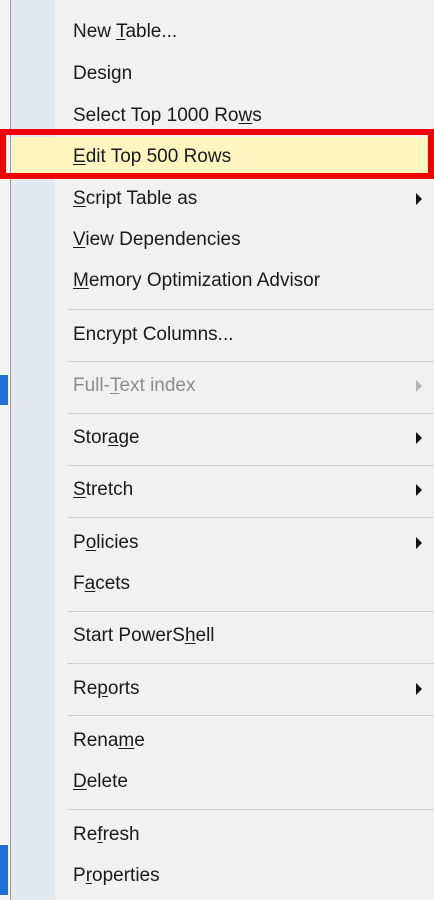 The image size is (434, 900). I want to click on menu-item-properties: Properties, so click(222, 876).